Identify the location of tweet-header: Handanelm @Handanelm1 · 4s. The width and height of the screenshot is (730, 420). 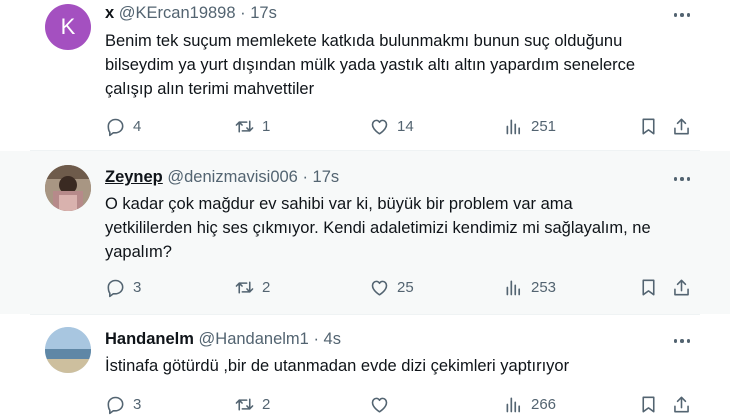
(223, 339).